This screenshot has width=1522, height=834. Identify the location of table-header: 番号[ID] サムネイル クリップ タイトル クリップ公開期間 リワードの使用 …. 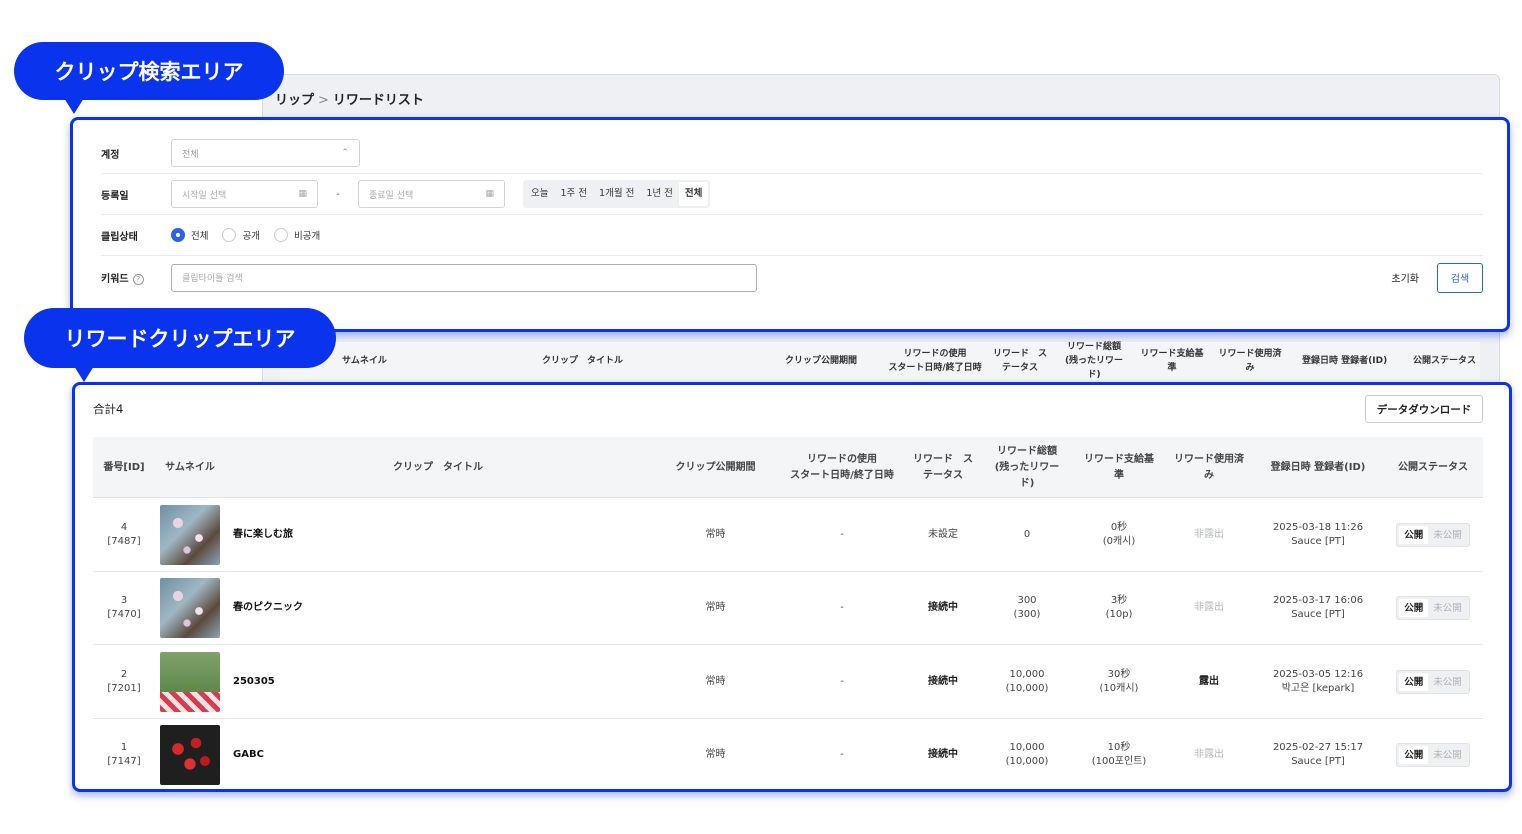
(788, 467).